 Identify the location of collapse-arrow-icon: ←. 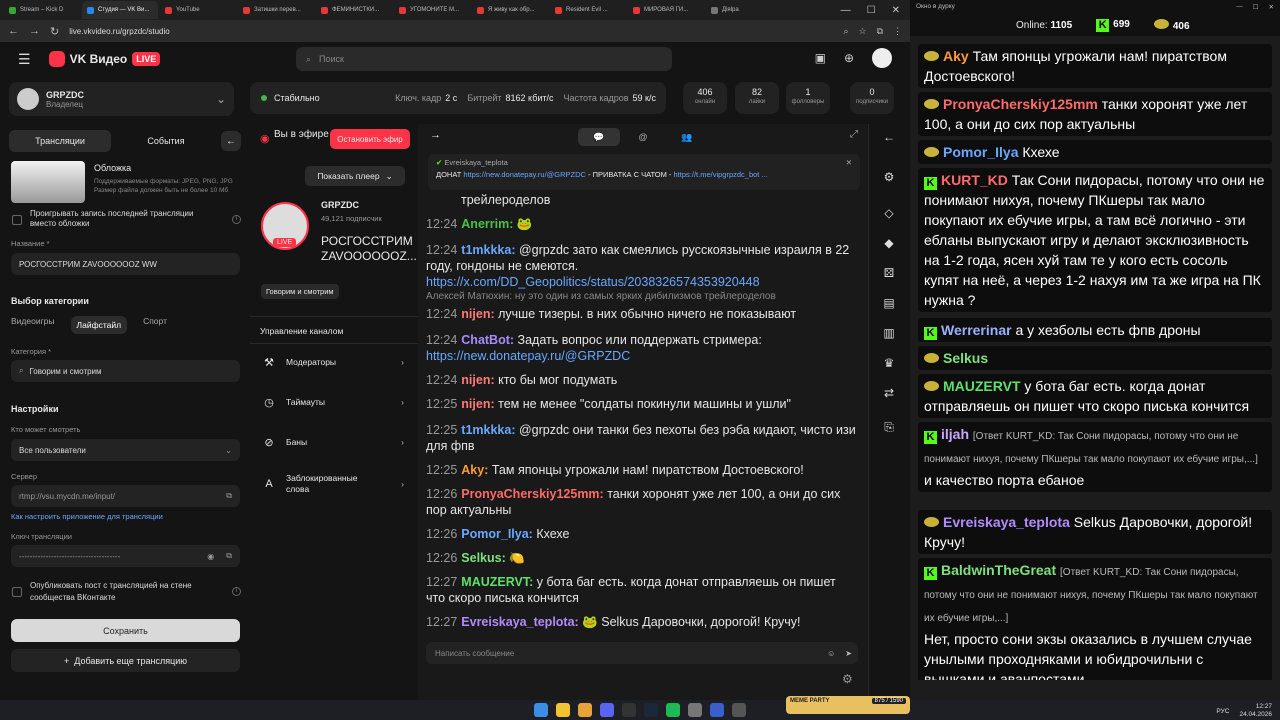
(231, 141).